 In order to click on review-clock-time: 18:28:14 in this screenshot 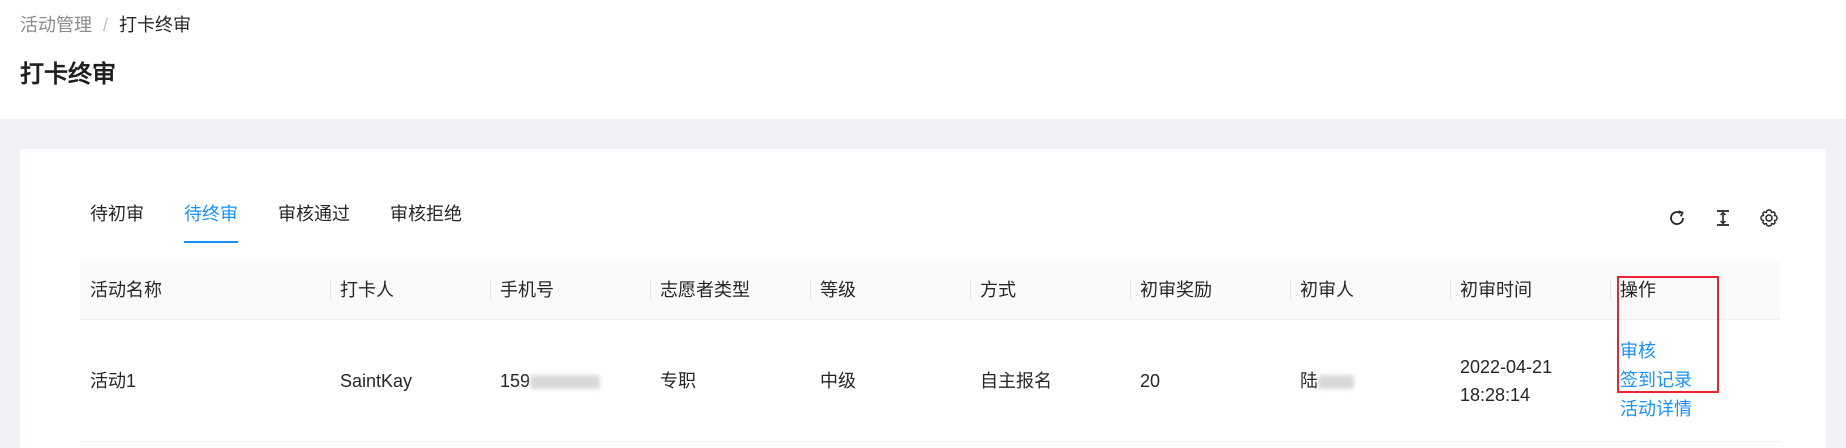, I will do `click(1495, 394)`.